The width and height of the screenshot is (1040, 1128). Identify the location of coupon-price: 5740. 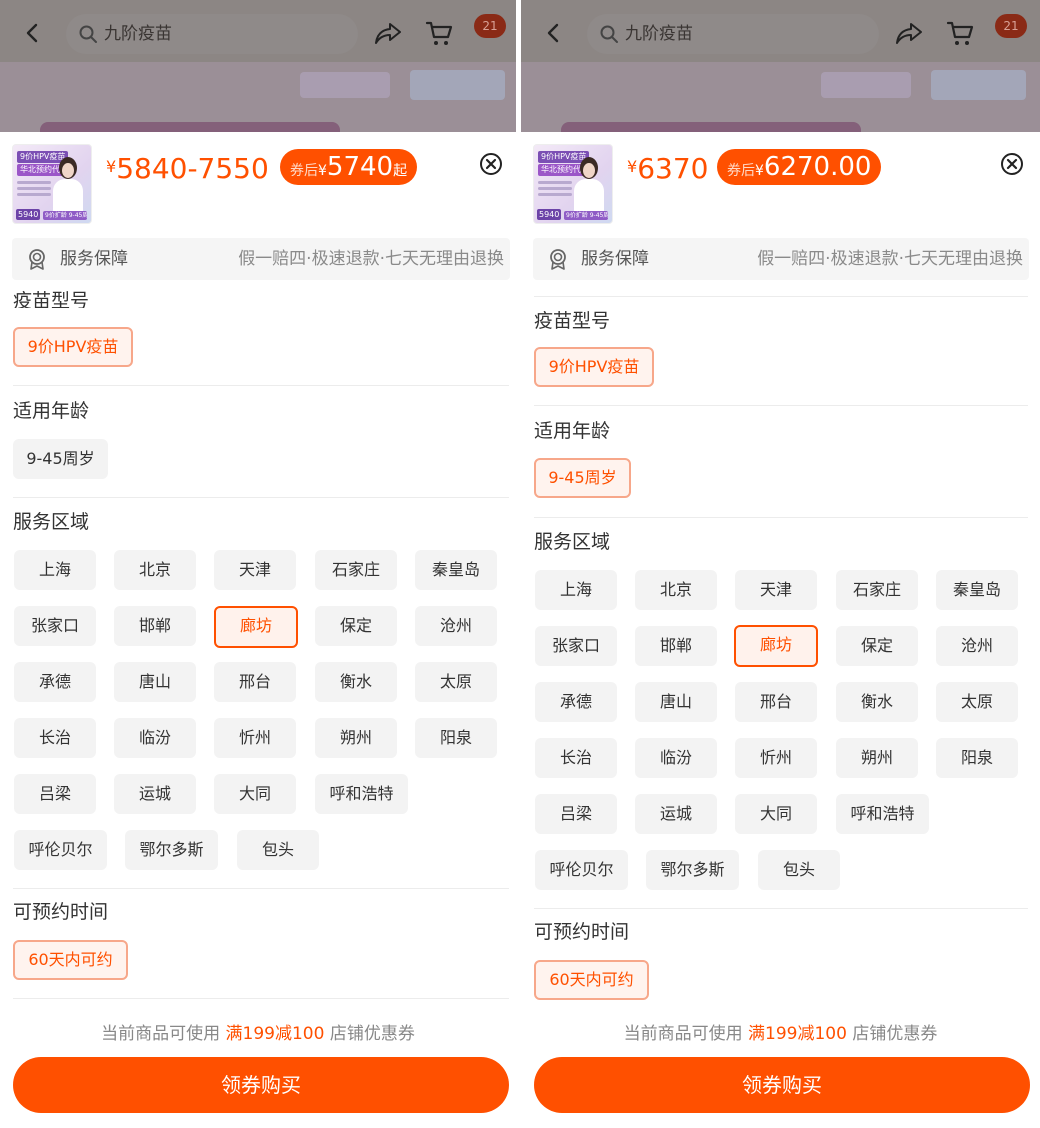
(360, 167).